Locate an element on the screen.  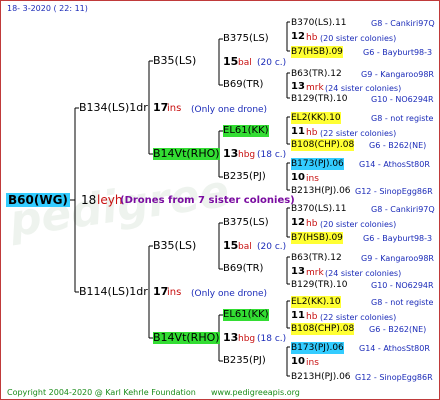
gen1-colony-id: B134(LS)1dr is located at coordinates (113, 108).